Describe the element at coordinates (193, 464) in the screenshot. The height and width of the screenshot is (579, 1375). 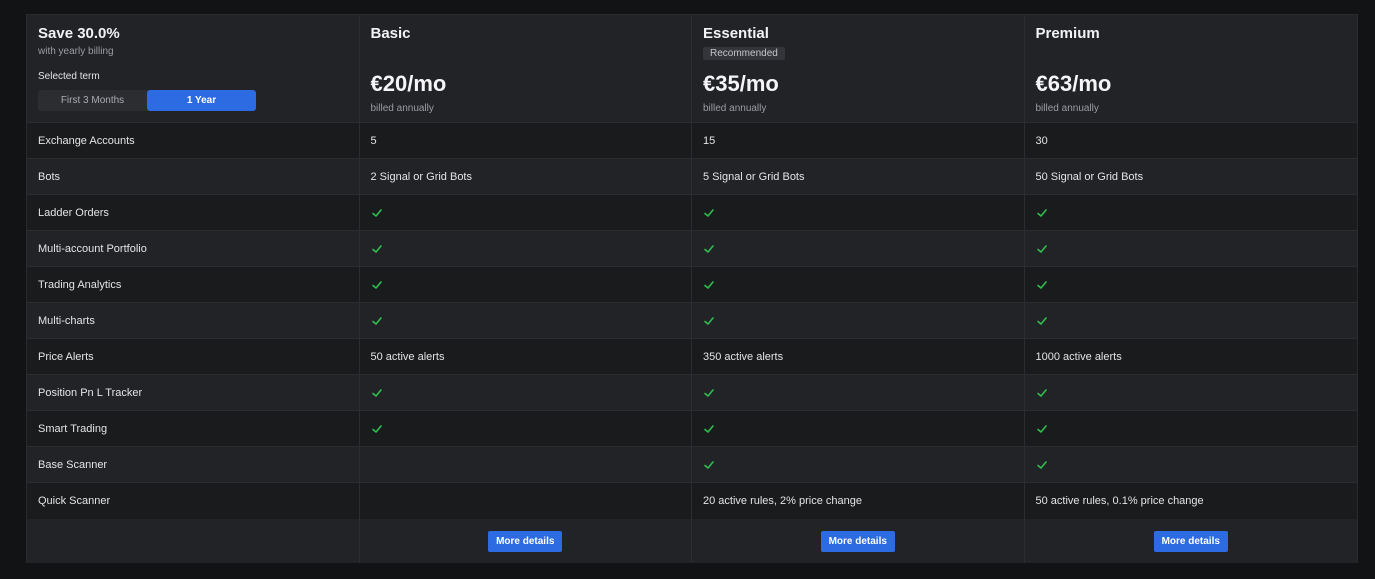
I see `feature-label: Base Scanner` at that location.